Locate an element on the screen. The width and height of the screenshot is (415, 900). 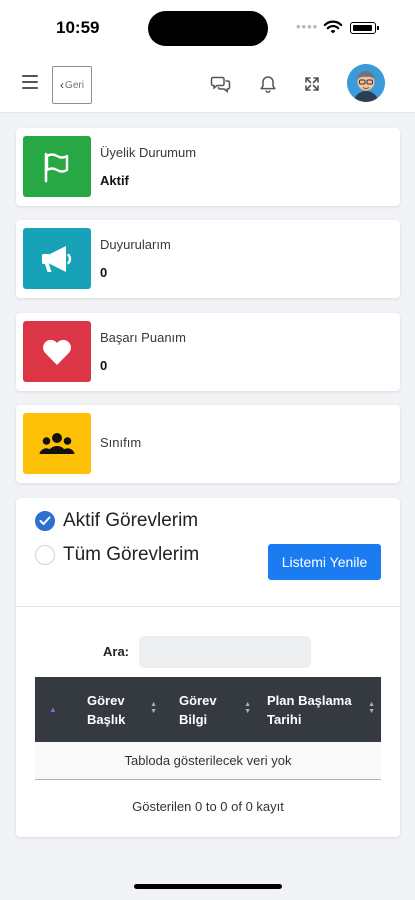
status-time: 10:59 is located at coordinates (78, 27).